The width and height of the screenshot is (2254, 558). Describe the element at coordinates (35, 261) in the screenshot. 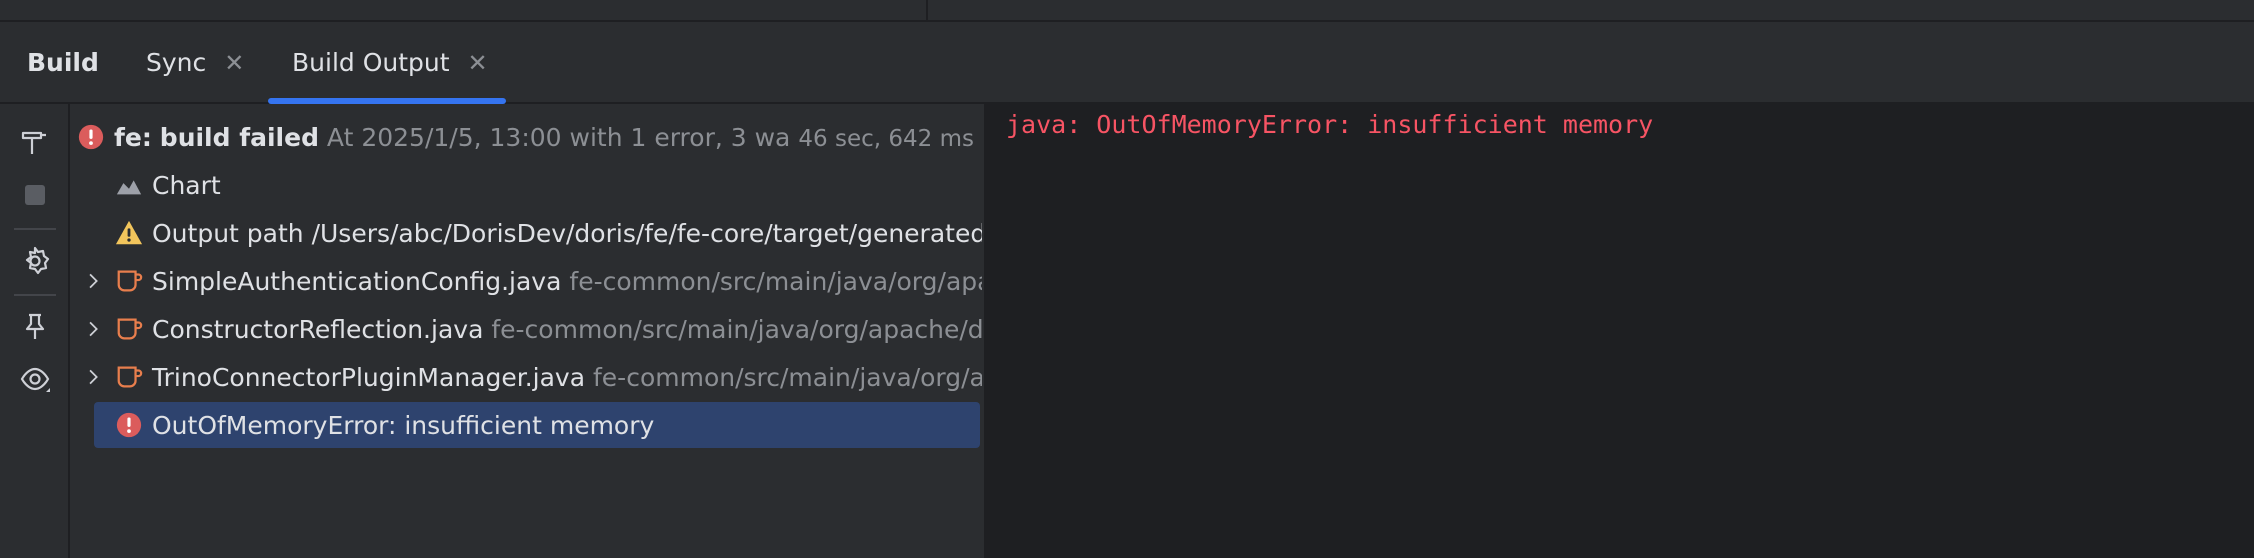

I see `gear-icon` at that location.